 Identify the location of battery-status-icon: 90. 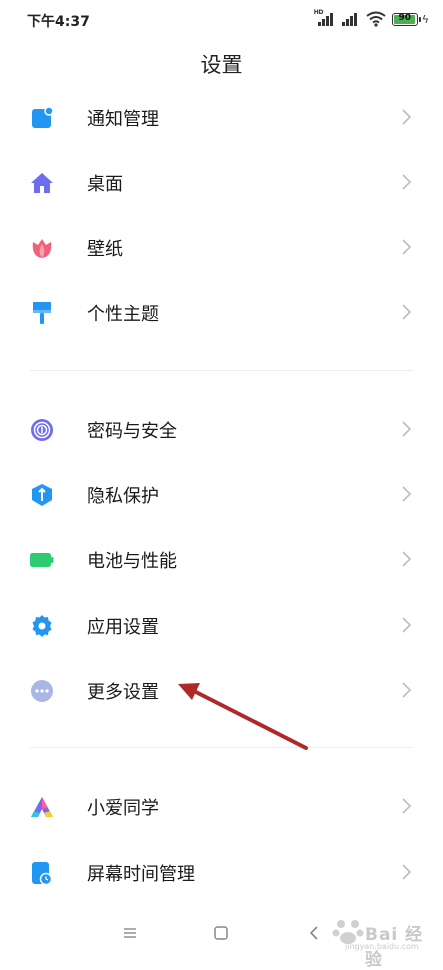
(406, 19).